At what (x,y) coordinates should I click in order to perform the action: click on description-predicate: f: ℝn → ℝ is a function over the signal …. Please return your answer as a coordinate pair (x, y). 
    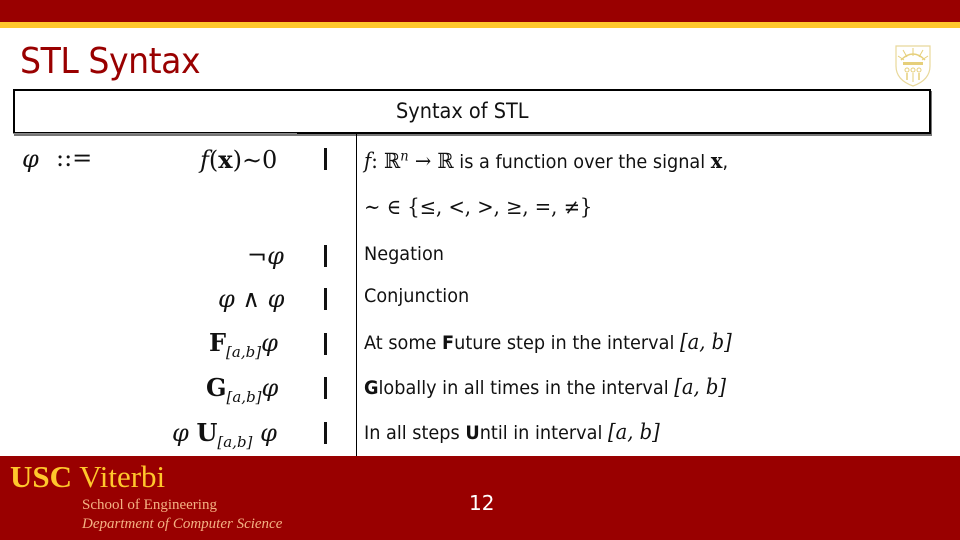
    Looking at the image, I should click on (546, 160).